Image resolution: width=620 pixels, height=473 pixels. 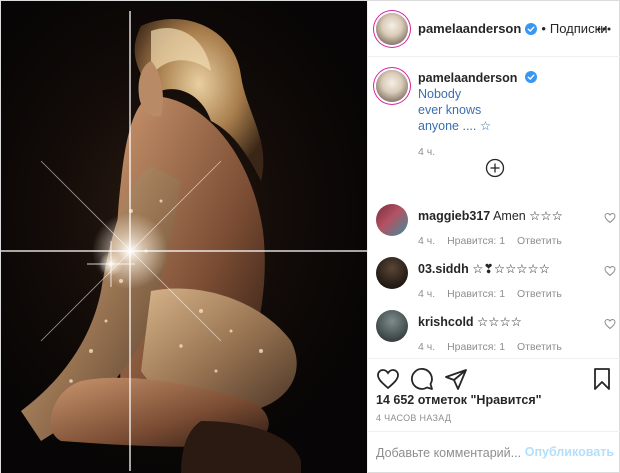 I want to click on add-comment-bar: Опубликовать, so click(x=494, y=452).